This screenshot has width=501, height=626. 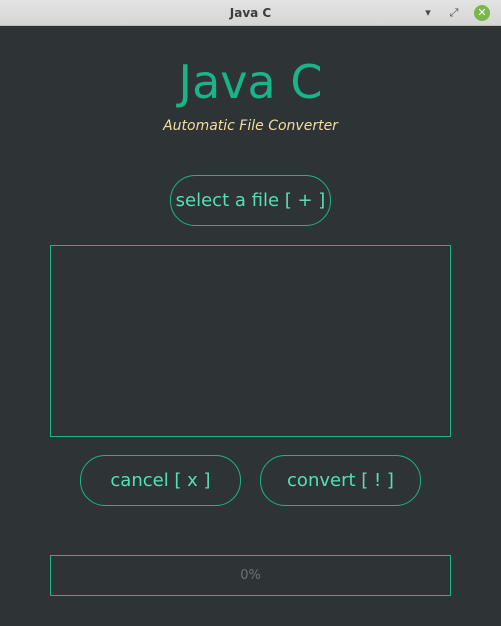 I want to click on minimize-icon: ▾, so click(x=428, y=13).